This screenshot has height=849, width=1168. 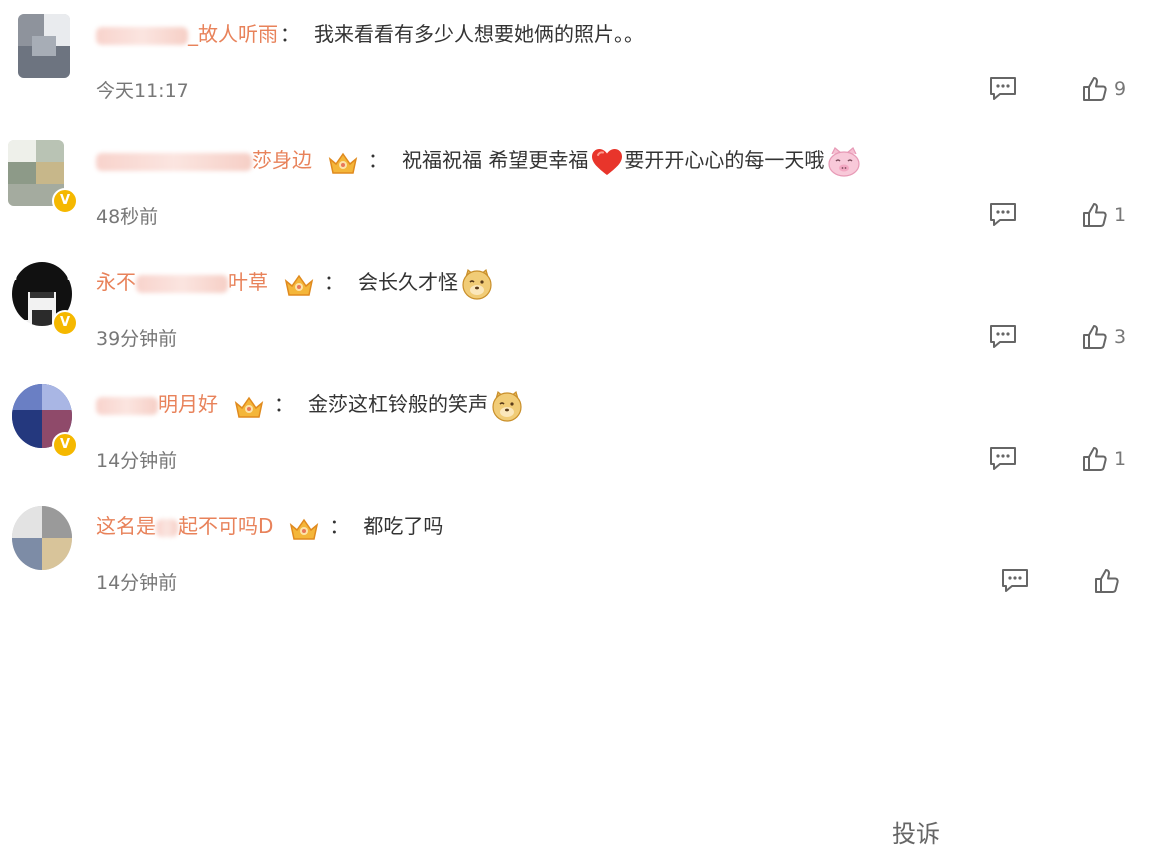 What do you see at coordinates (142, 91) in the screenshot?
I see `timestamp: 今天11:17` at bounding box center [142, 91].